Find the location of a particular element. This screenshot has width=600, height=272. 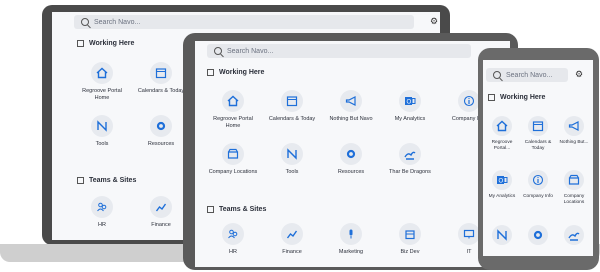

tile-label: Company Info is located at coordinates (538, 196).